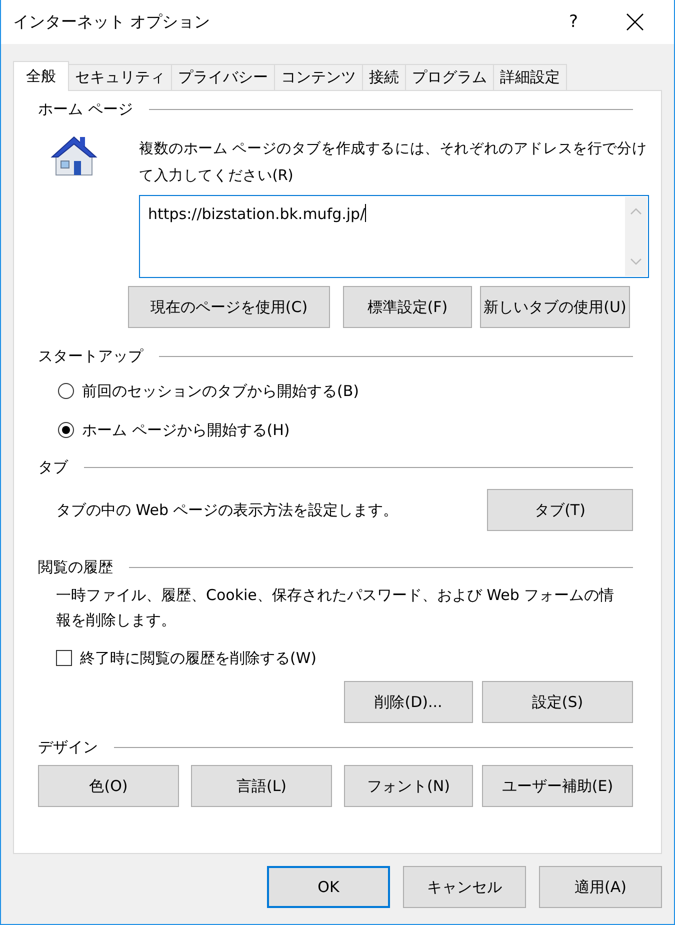  I want to click on radio-label: ホーム ページから開始する(H), so click(186, 430).